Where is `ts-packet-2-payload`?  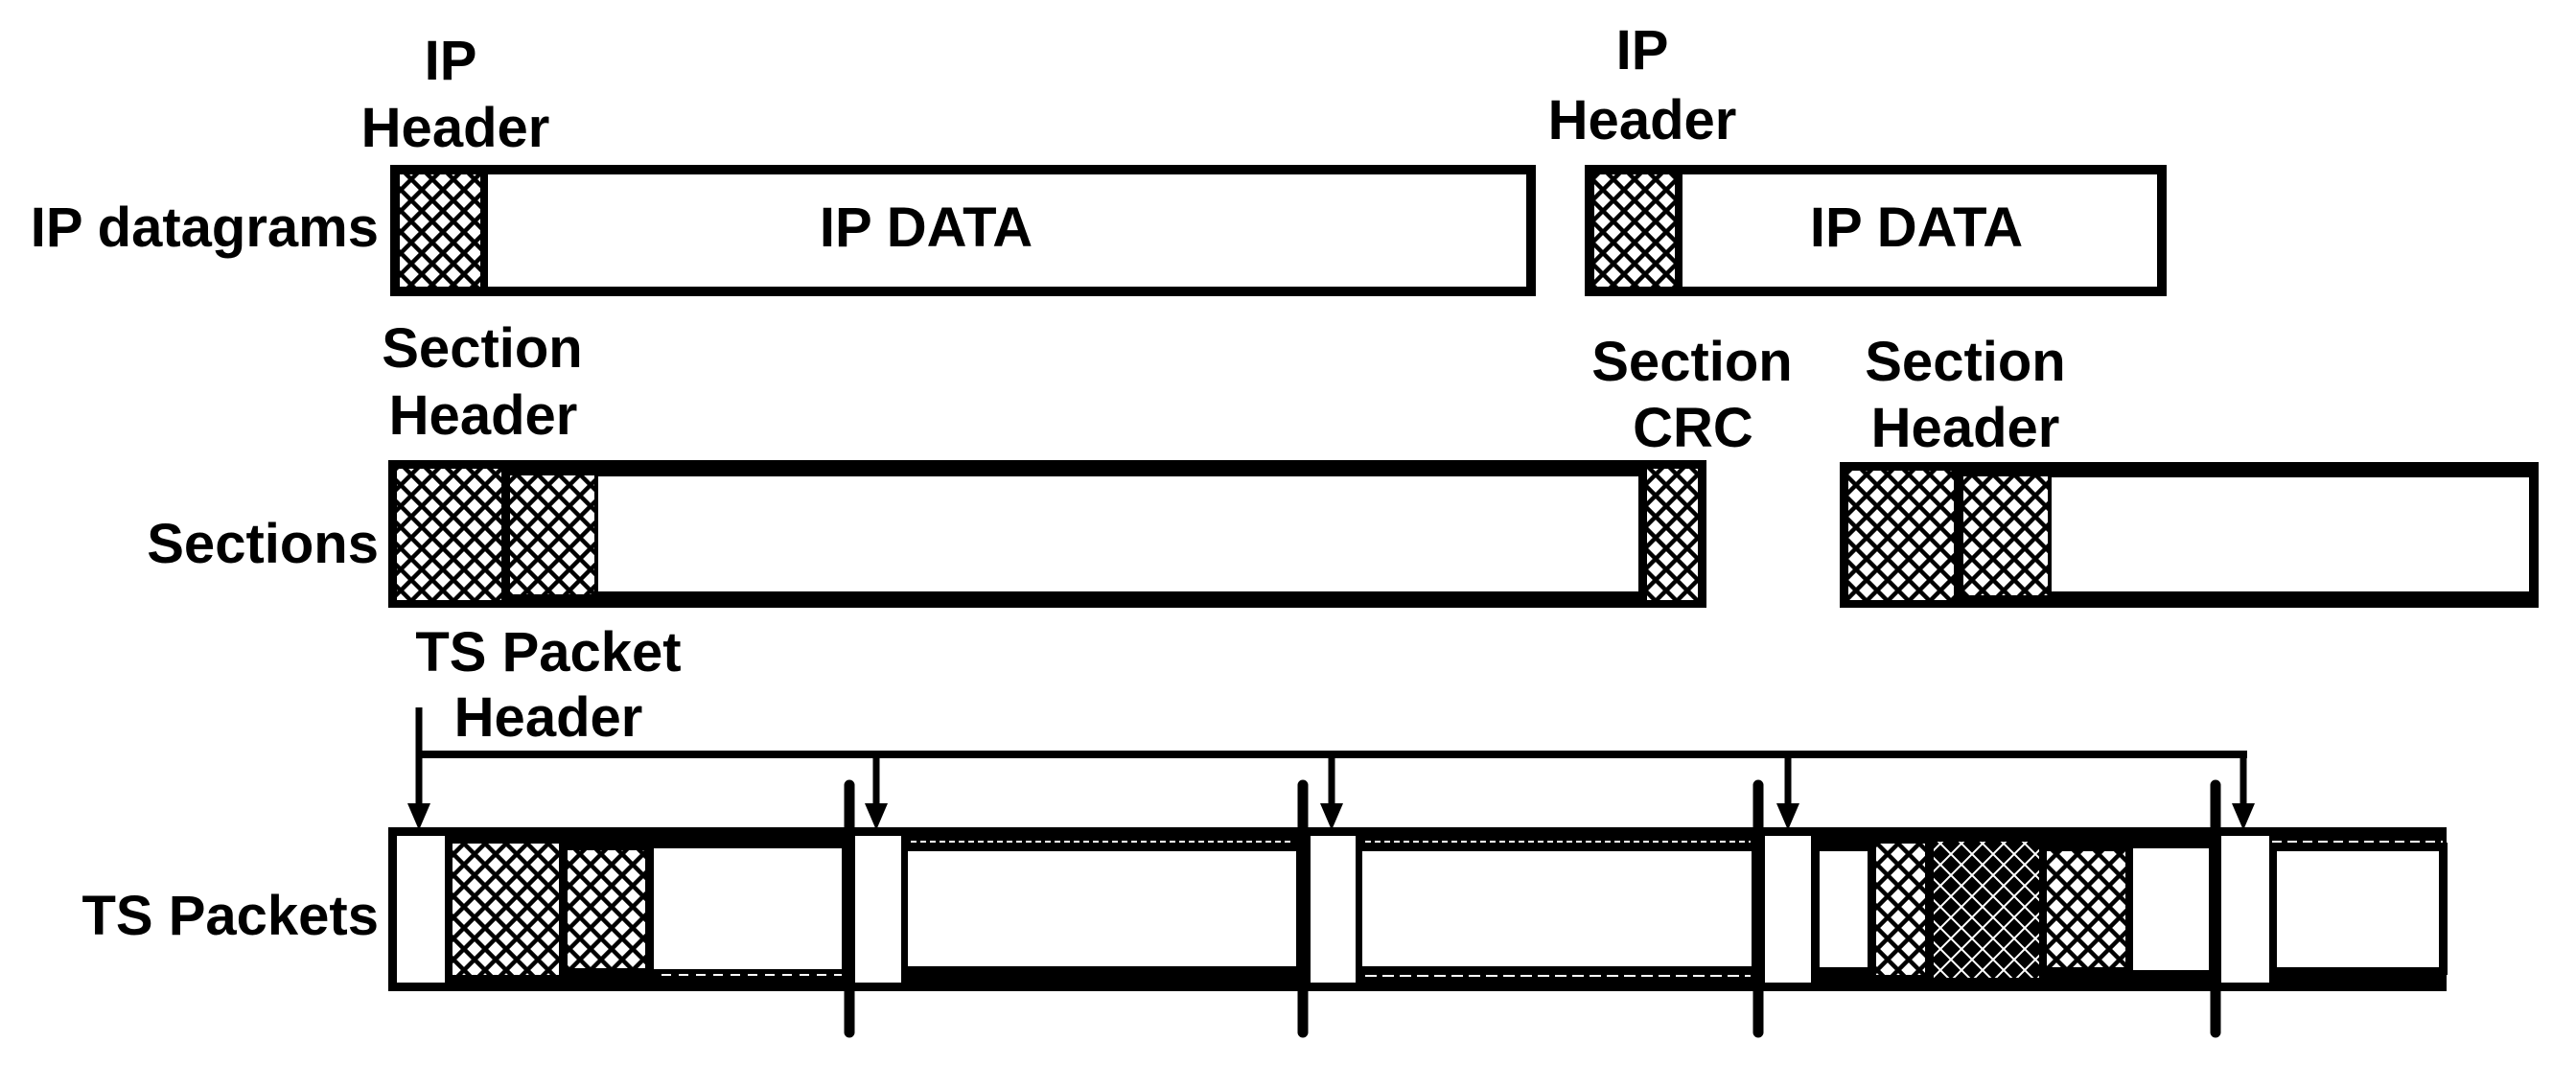
ts-packet-2-payload is located at coordinates (1102, 908).